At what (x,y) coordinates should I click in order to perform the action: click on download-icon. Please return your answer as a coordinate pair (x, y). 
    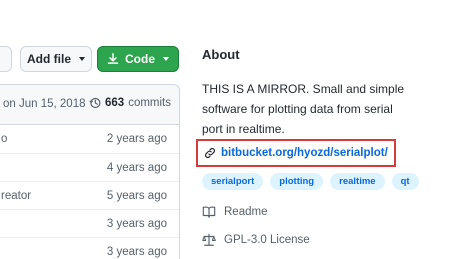
    Looking at the image, I should click on (113, 58).